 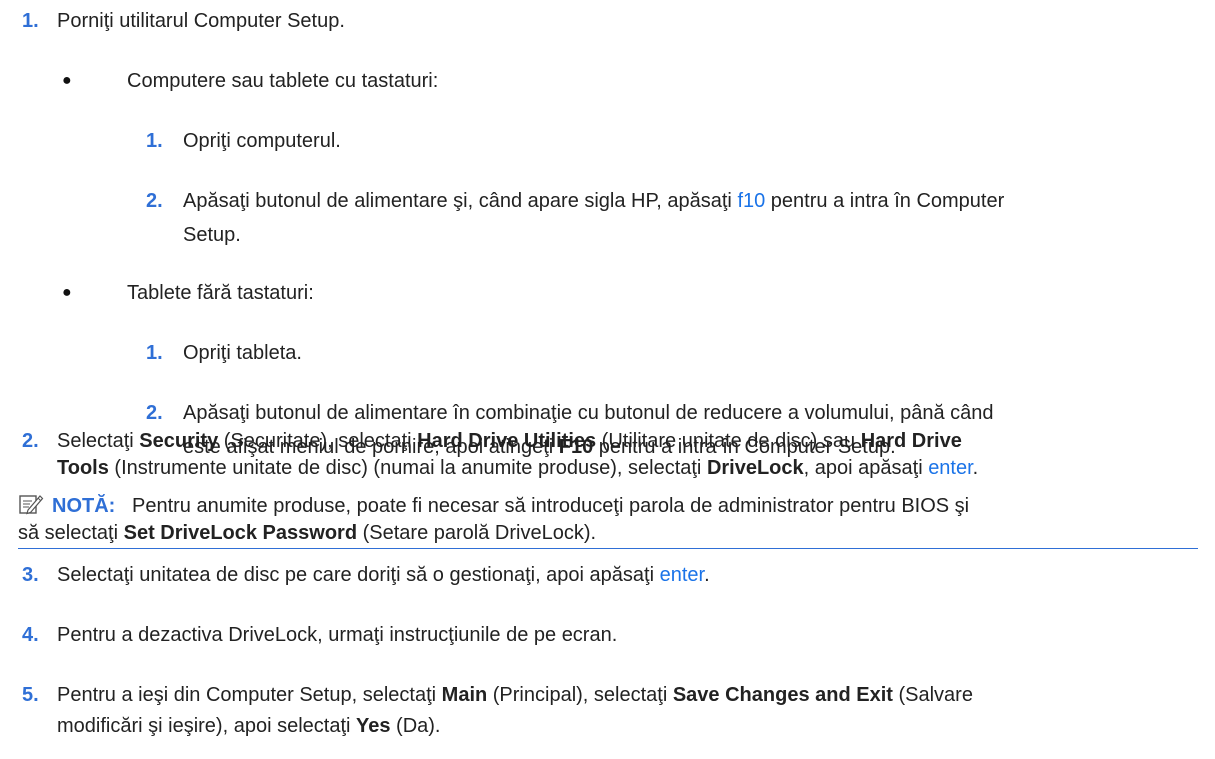 I want to click on step-1-text: Porniţi utilitarul Computer Setup., so click(x=201, y=21).